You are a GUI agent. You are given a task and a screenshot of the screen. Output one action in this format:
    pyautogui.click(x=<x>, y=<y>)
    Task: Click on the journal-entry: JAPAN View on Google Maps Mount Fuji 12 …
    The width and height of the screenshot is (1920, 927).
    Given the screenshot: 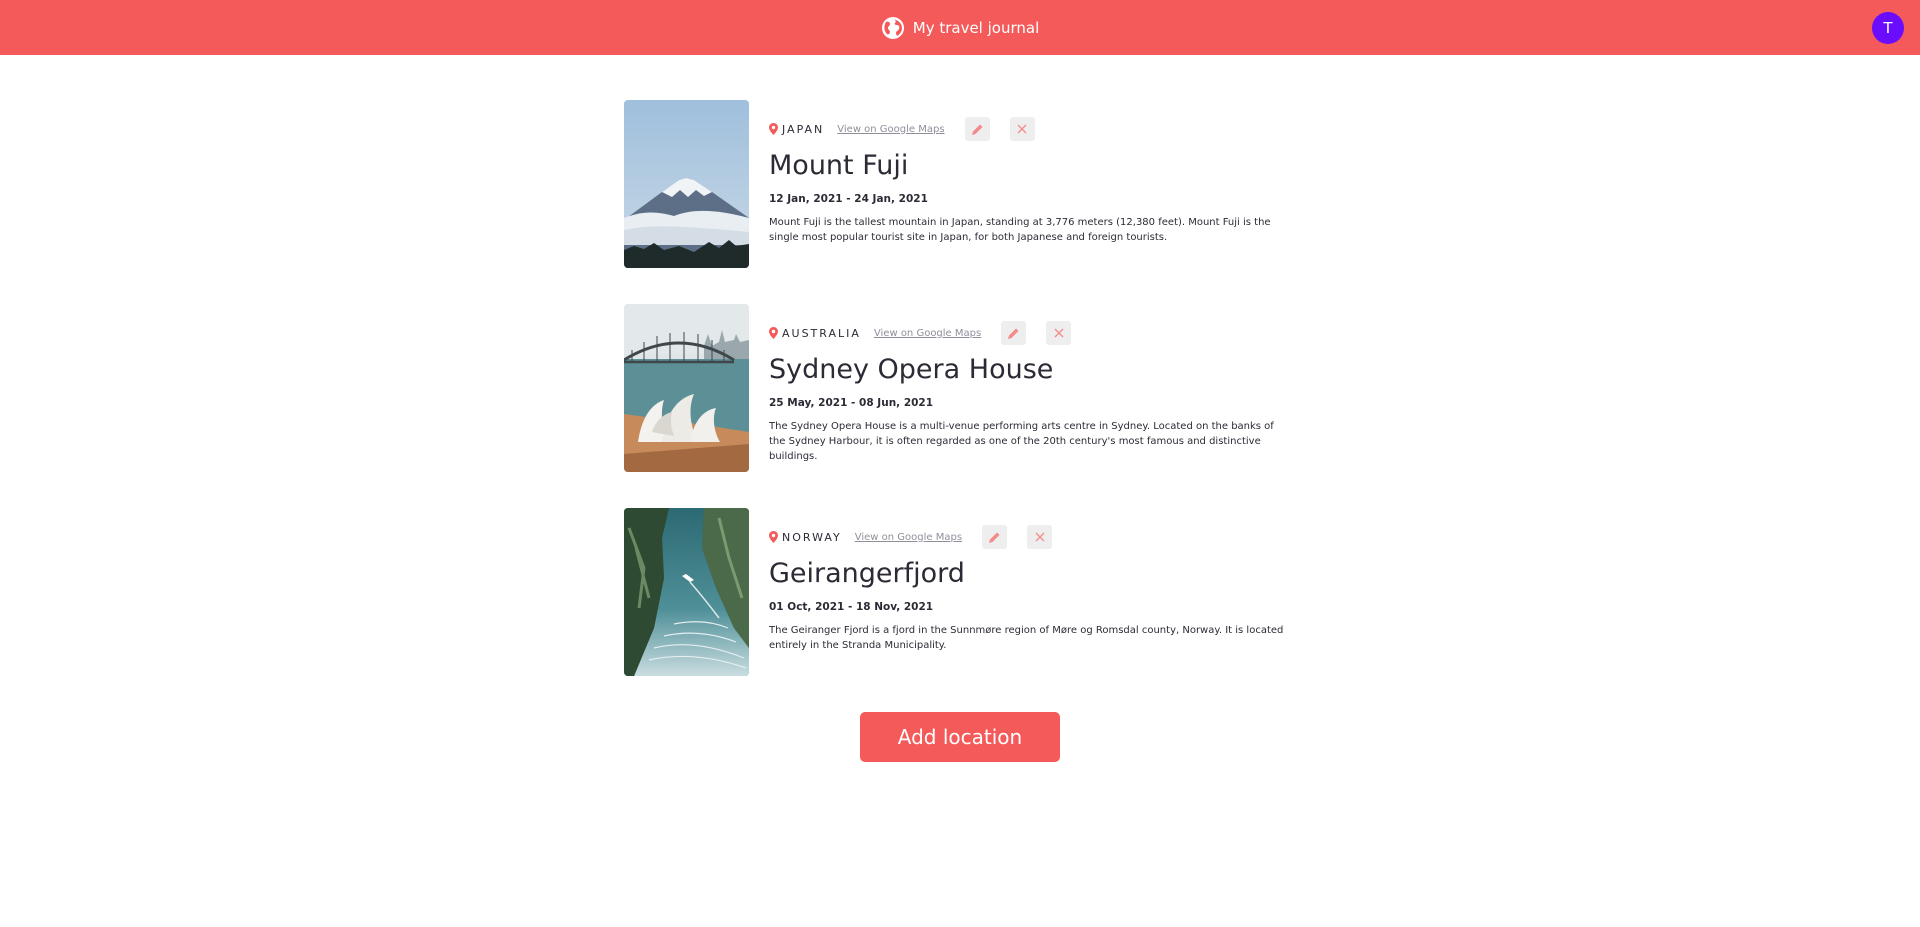 What is the action you would take?
    pyautogui.click(x=964, y=184)
    